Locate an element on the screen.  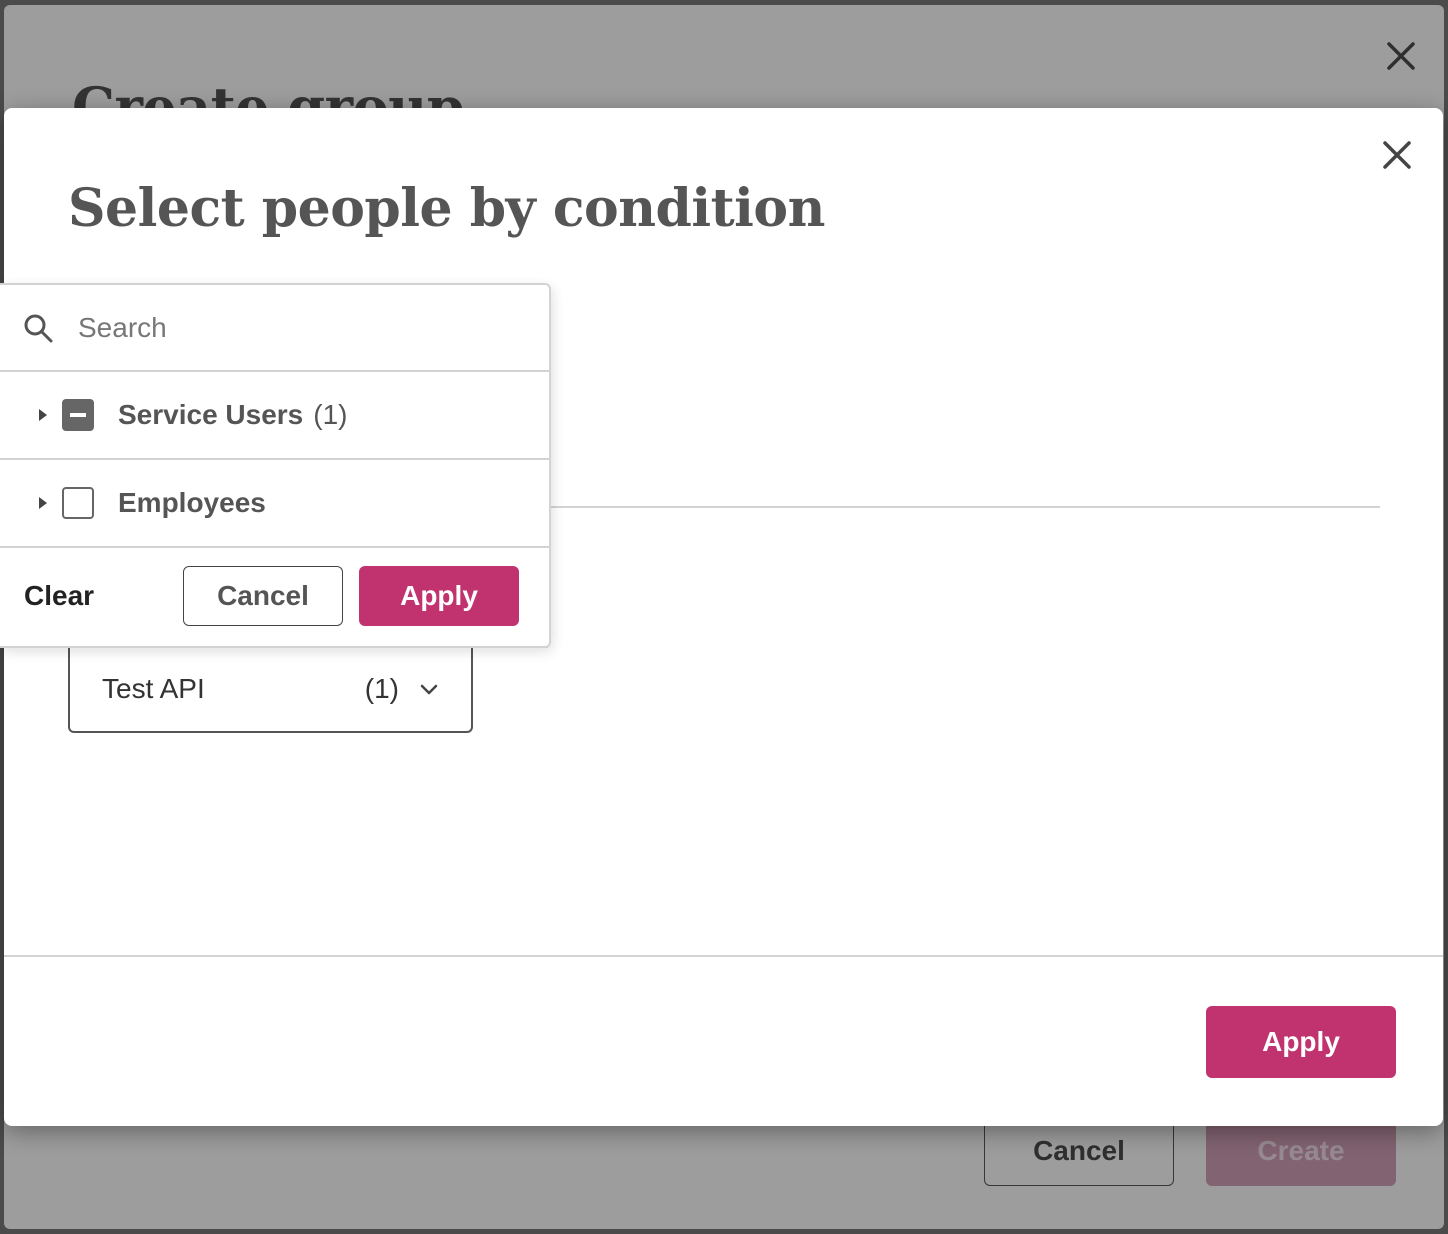
condition-select-value: Test API is located at coordinates (153, 688).